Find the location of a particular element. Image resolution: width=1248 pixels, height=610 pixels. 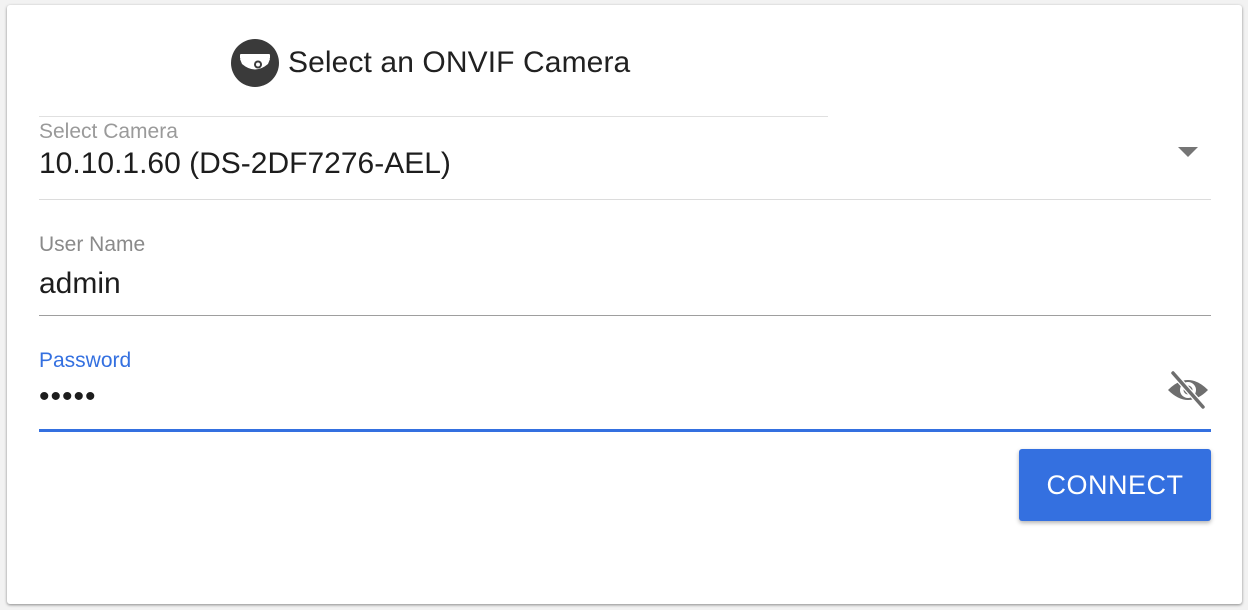

page-title: Select an ONVIF Camera is located at coordinates (459, 62).